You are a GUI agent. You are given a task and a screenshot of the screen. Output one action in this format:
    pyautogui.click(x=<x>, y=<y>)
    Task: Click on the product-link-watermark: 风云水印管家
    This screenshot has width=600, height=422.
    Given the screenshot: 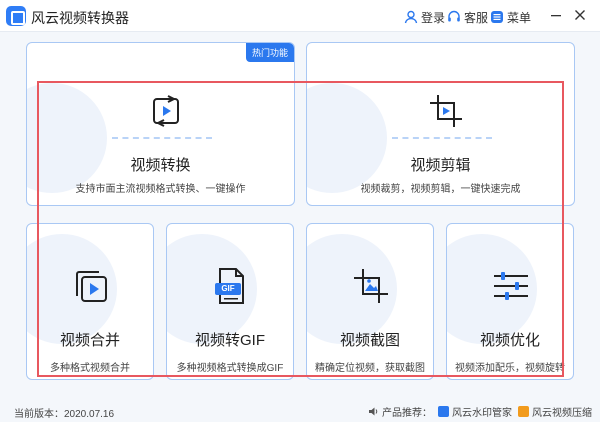 What is the action you would take?
    pyautogui.click(x=475, y=411)
    